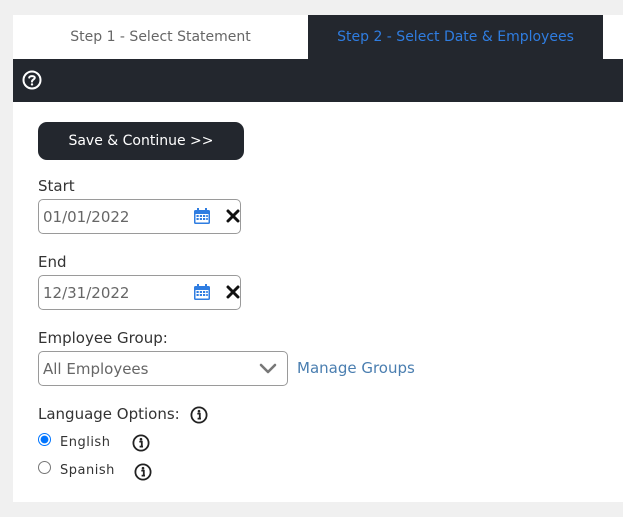  What do you see at coordinates (113, 292) in the screenshot?
I see `end-date-input` at bounding box center [113, 292].